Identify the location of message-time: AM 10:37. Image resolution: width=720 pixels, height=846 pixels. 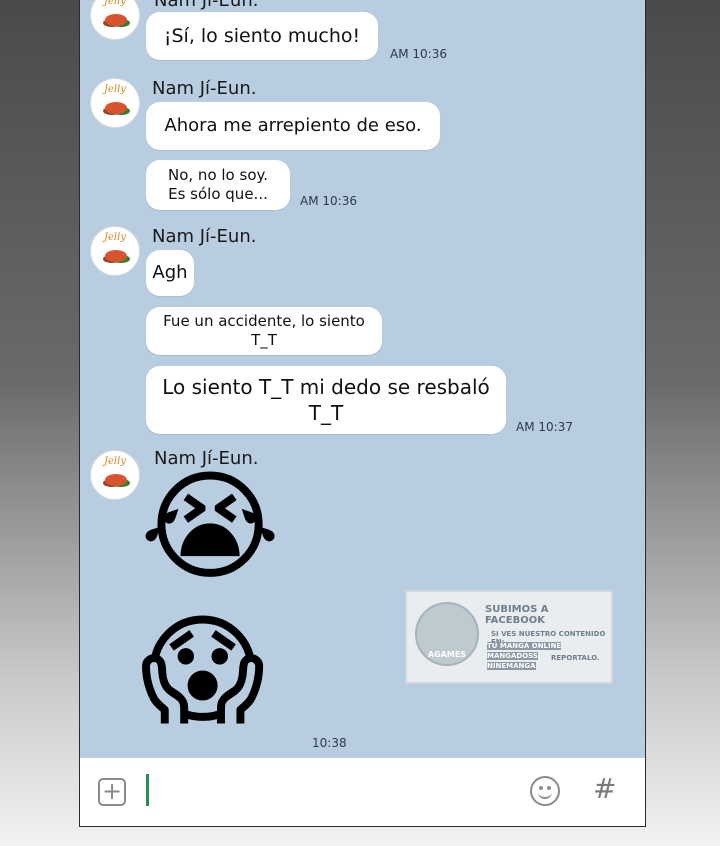
(544, 427).